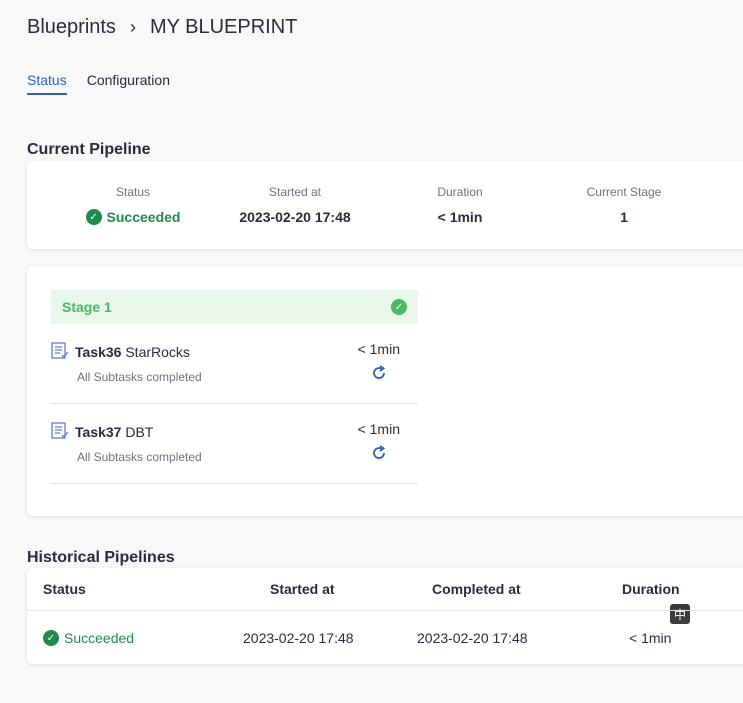  I want to click on history-status-text: Succeeded, so click(99, 638).